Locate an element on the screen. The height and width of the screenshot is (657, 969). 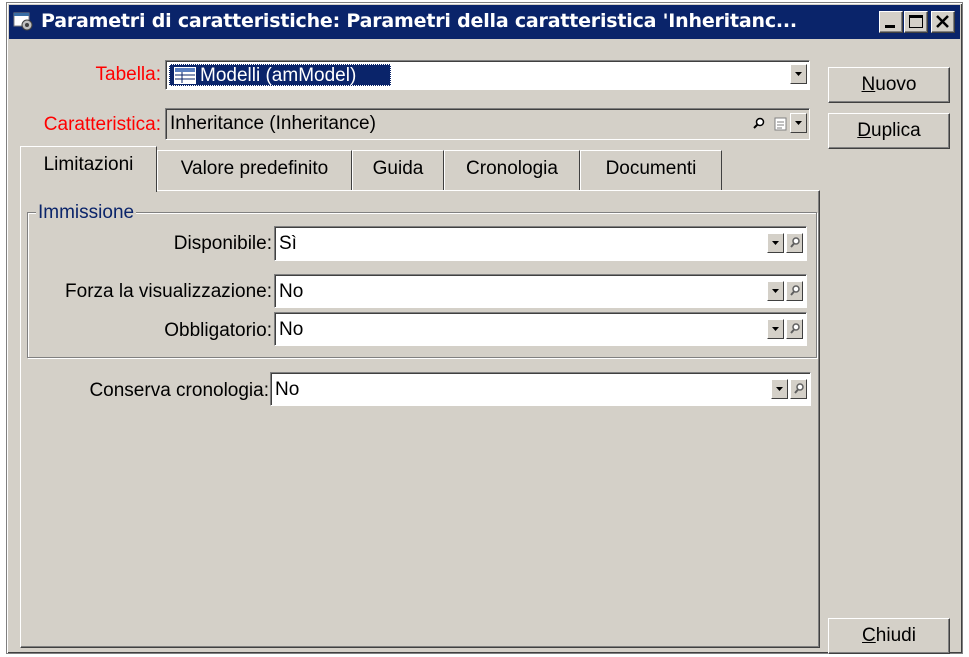
duplicate-button: Duplica is located at coordinates (889, 131).